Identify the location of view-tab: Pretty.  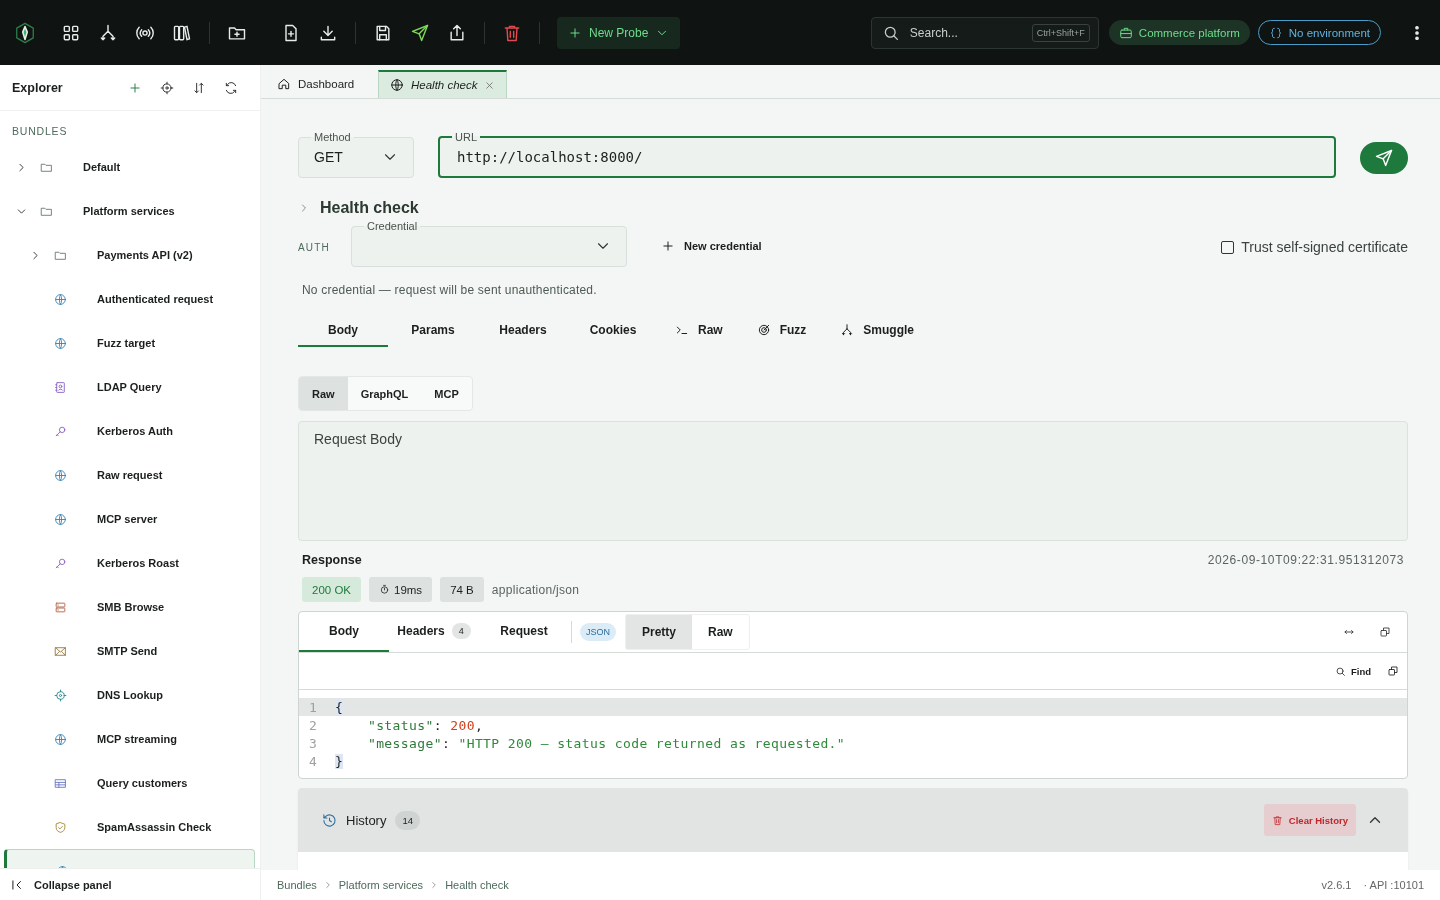
(659, 632).